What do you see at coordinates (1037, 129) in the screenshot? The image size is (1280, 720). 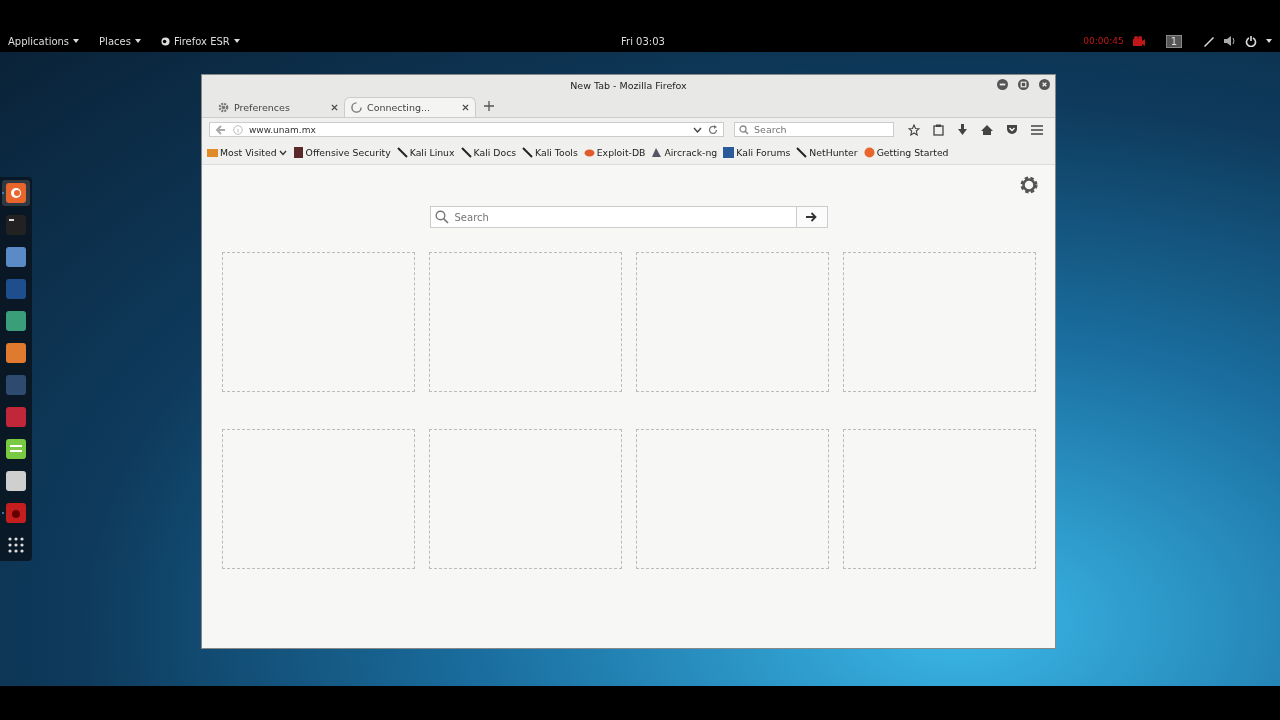 I see `menu-icon` at bounding box center [1037, 129].